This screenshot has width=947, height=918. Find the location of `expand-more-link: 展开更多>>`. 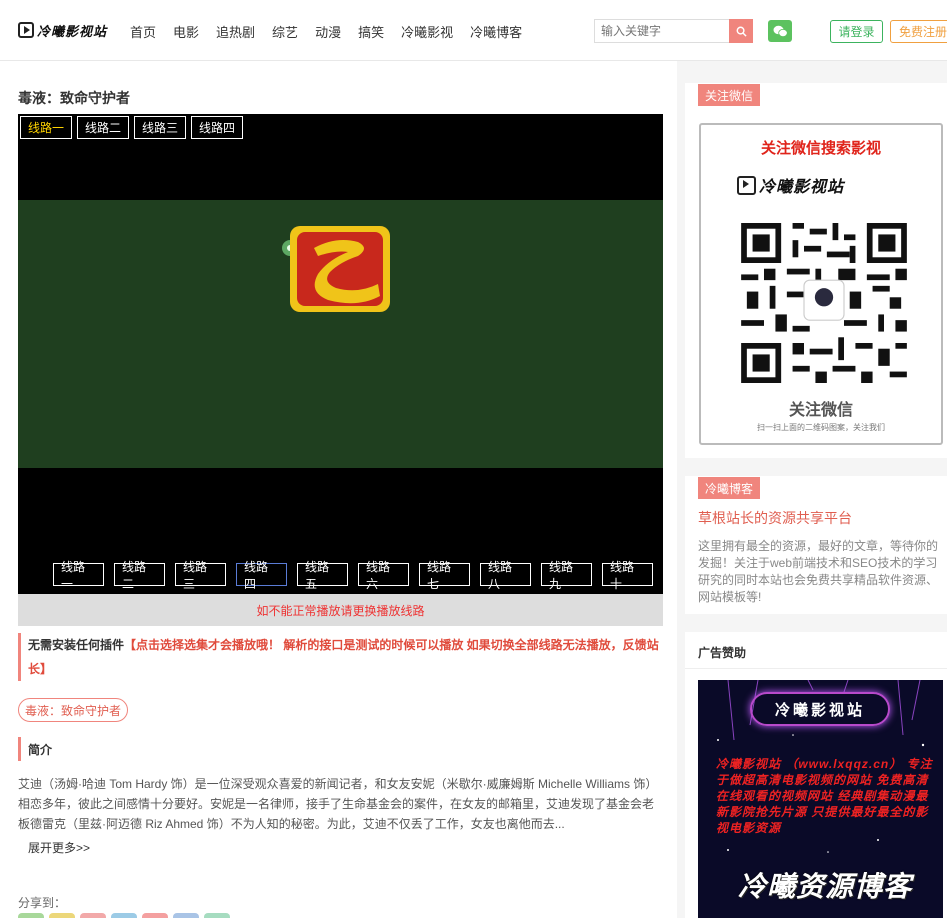

expand-more-link: 展开更多>> is located at coordinates (59, 847).